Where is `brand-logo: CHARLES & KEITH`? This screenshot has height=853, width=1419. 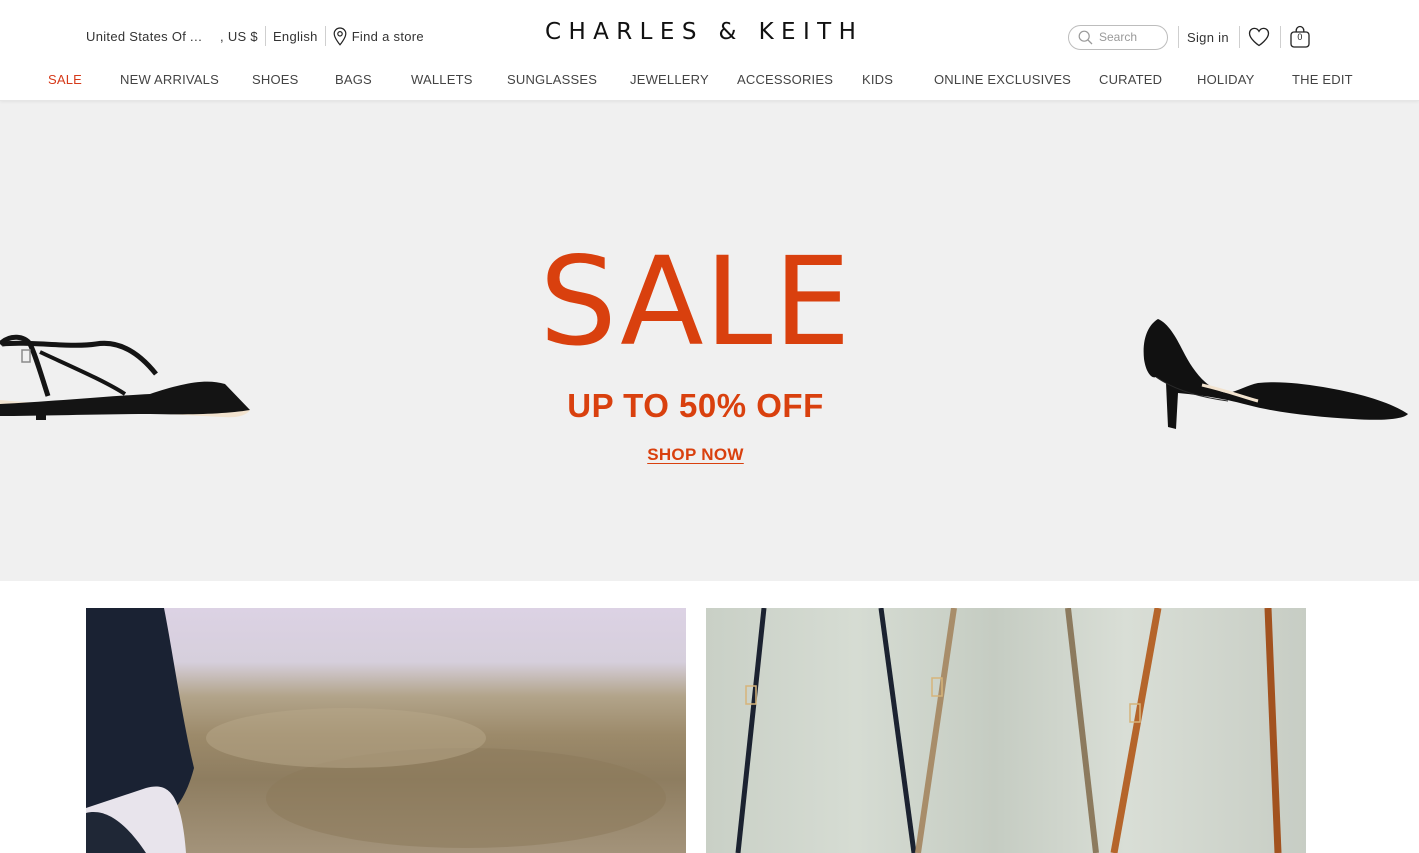
brand-logo: CHARLES & KEITH is located at coordinates (700, 32).